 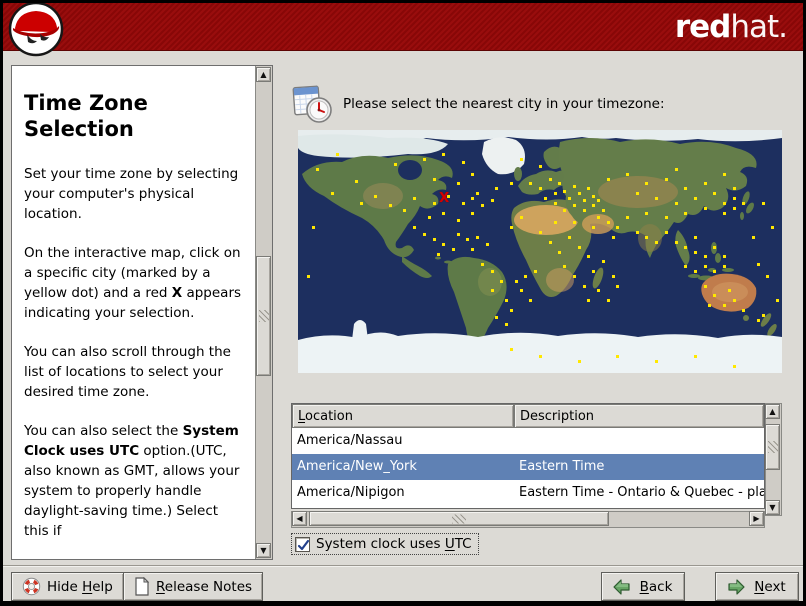 What do you see at coordinates (67, 586) in the screenshot?
I see `hide-help-button: Hide Help` at bounding box center [67, 586].